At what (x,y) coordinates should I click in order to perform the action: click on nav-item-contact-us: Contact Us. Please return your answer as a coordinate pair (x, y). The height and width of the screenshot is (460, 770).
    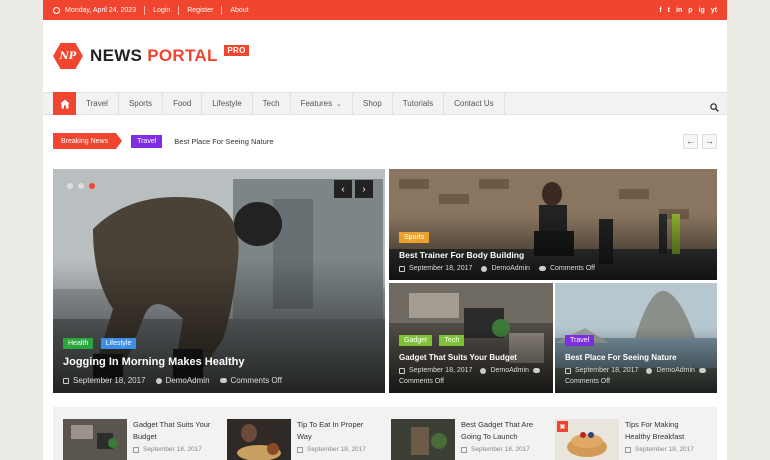
    Looking at the image, I should click on (474, 103).